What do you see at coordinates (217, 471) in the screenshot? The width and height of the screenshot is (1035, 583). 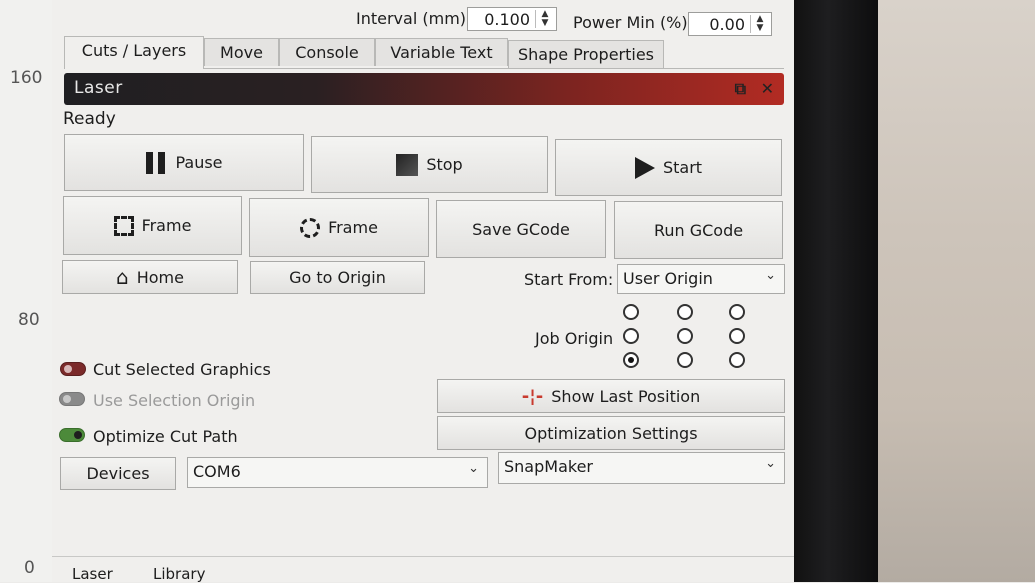 I see `port-value: COM6` at bounding box center [217, 471].